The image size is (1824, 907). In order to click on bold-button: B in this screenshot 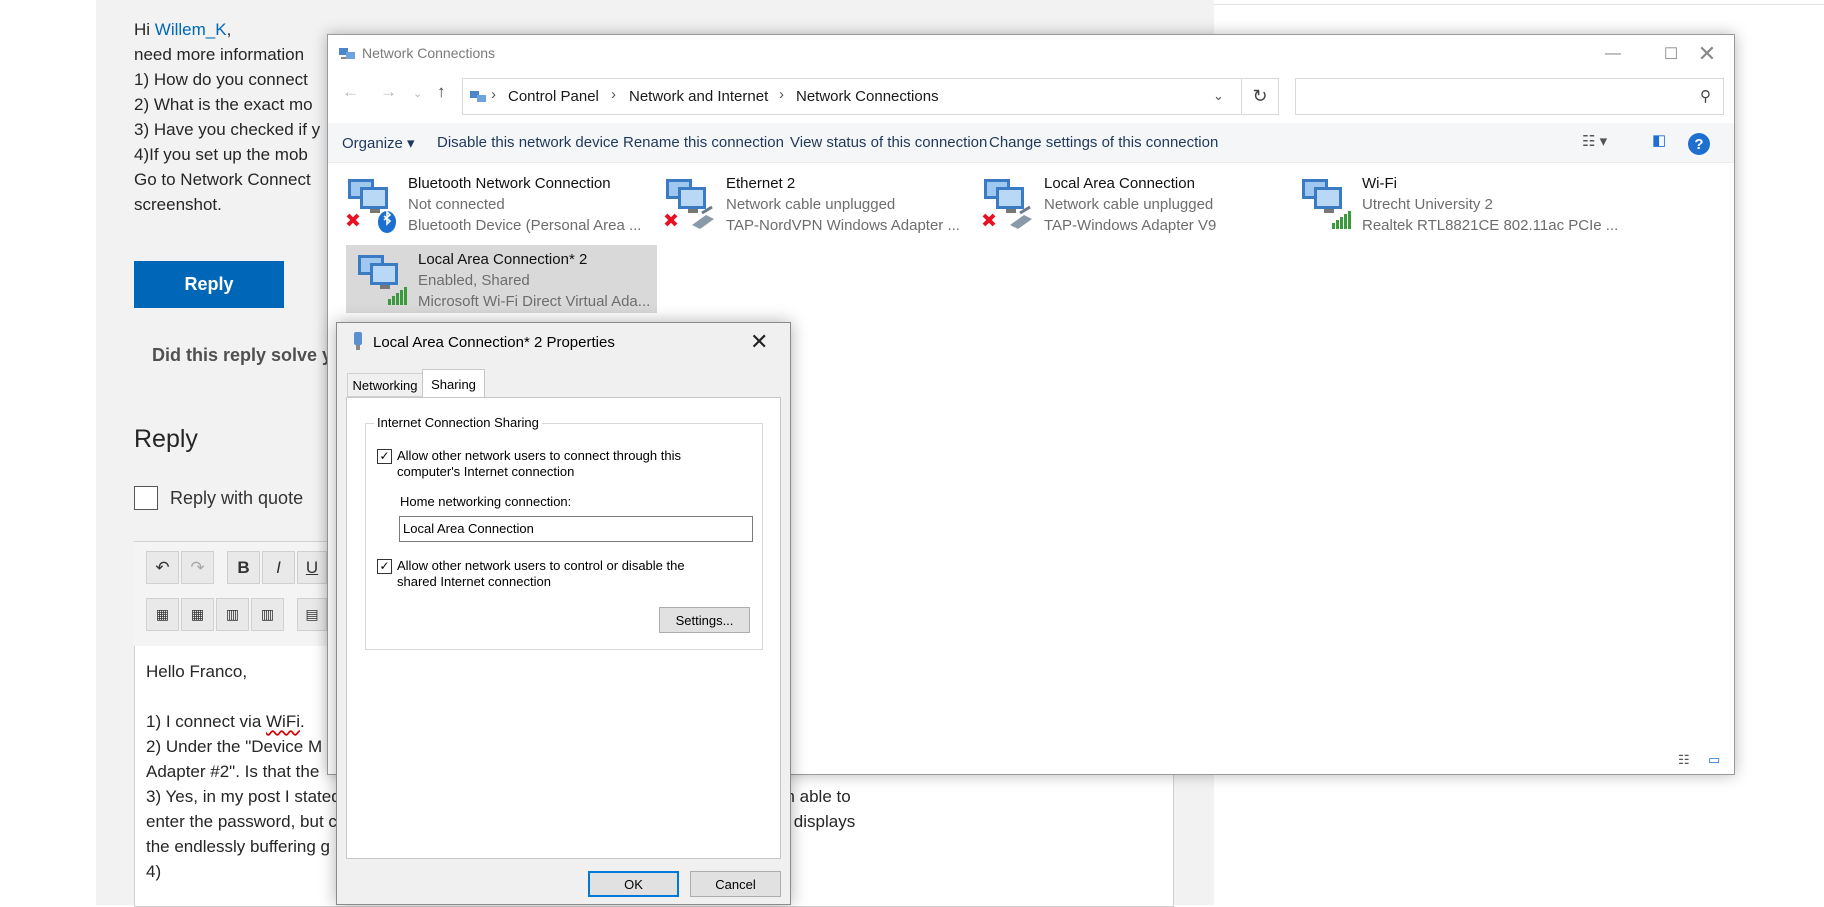, I will do `click(243, 567)`.